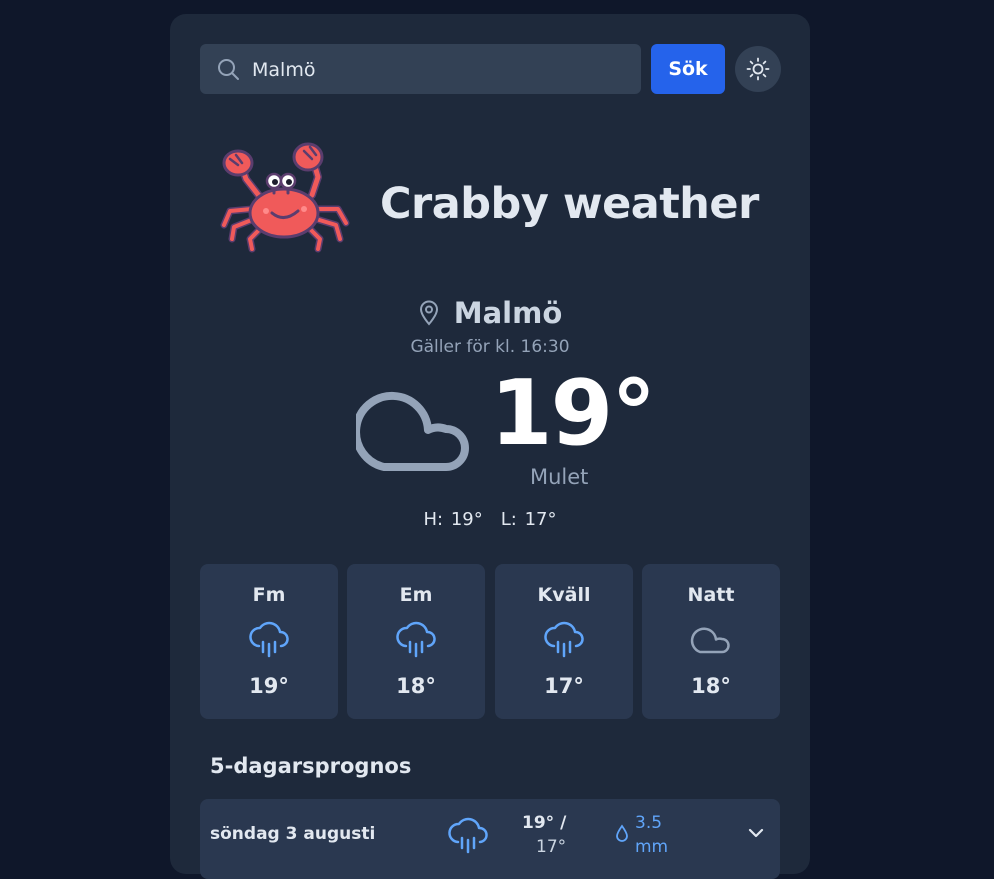  I want to click on location-name: Malmö, so click(508, 313).